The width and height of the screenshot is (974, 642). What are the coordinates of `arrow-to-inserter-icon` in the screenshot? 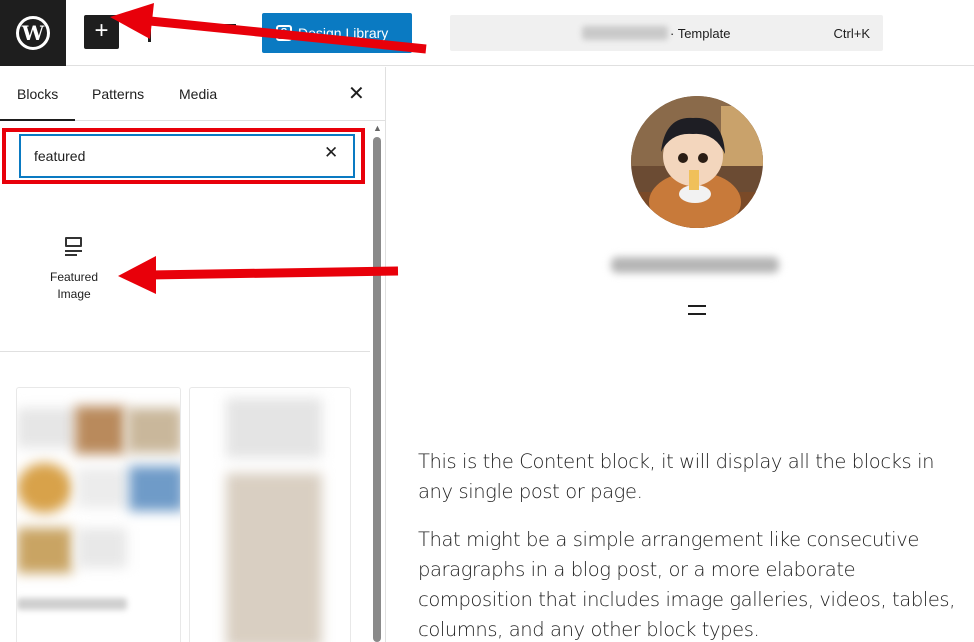 It's located at (268, 28).